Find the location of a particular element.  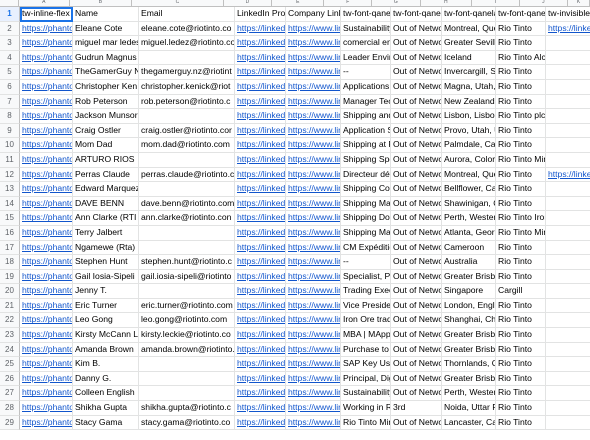

cell-f7: Manager Techno is located at coordinates (366, 102).